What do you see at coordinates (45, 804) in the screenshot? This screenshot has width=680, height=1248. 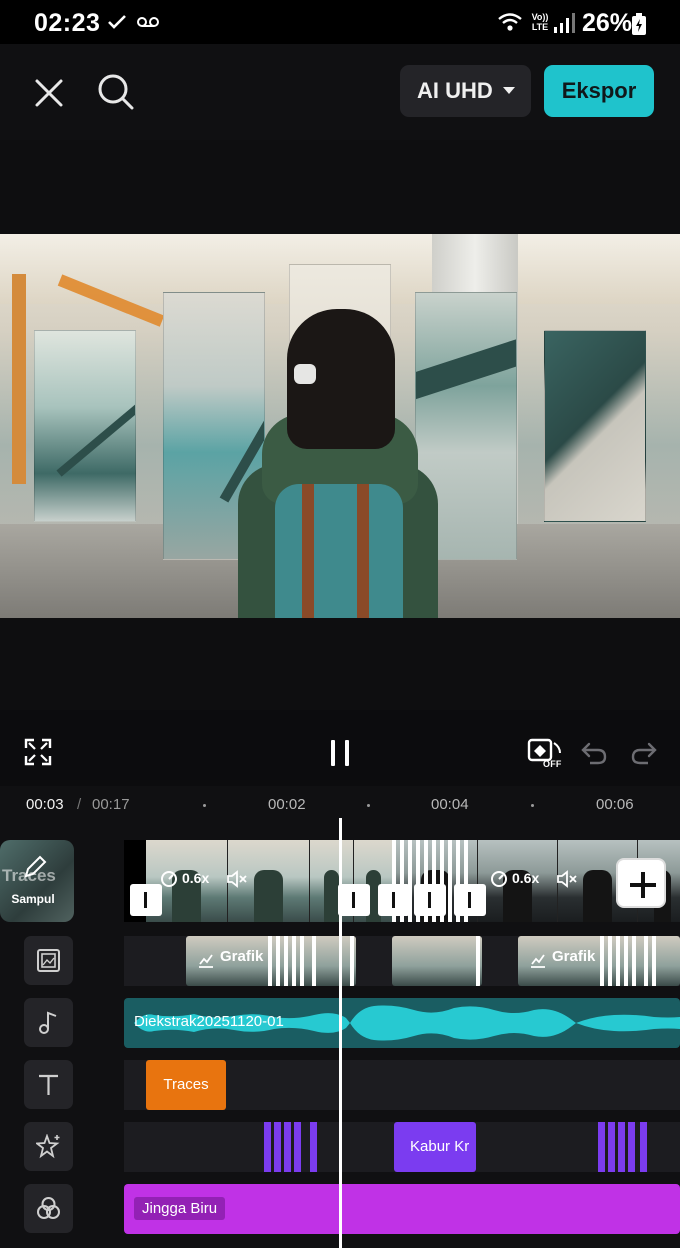 I see `current-time: 00:03` at bounding box center [45, 804].